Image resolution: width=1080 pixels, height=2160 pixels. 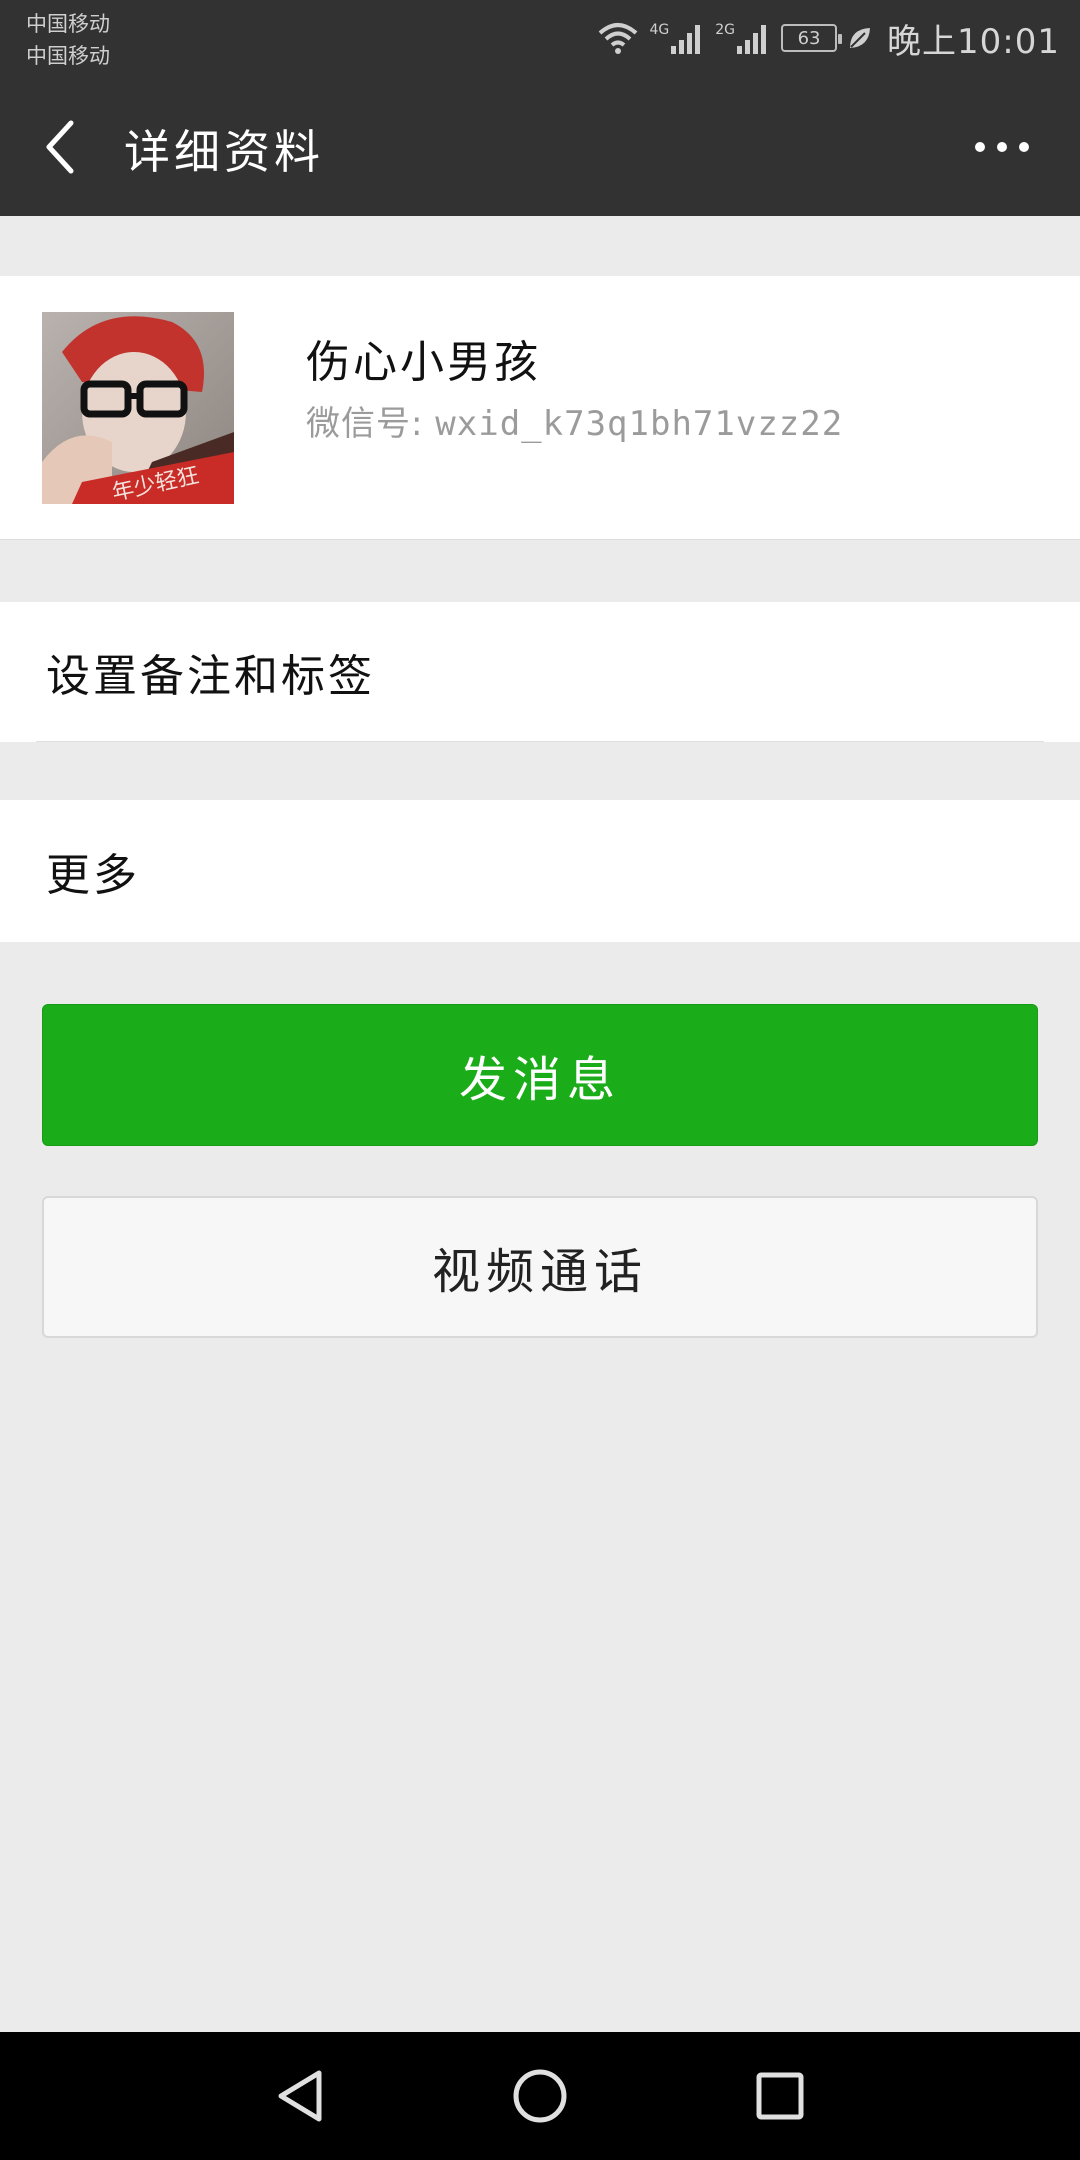 I want to click on battery-level: 63, so click(x=809, y=38).